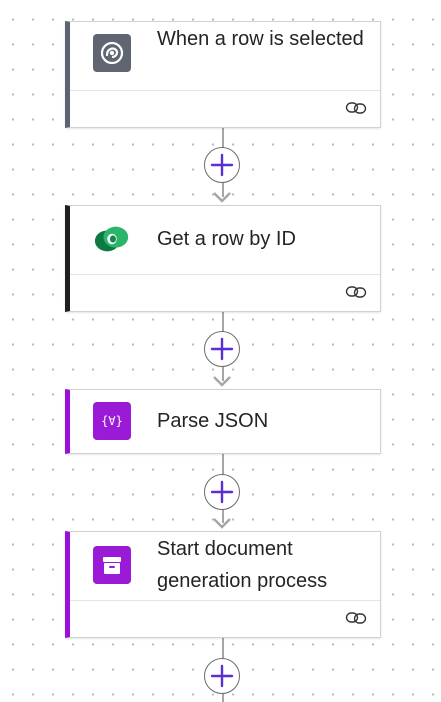  I want to click on data-operation-icon: {∀}, so click(112, 421).